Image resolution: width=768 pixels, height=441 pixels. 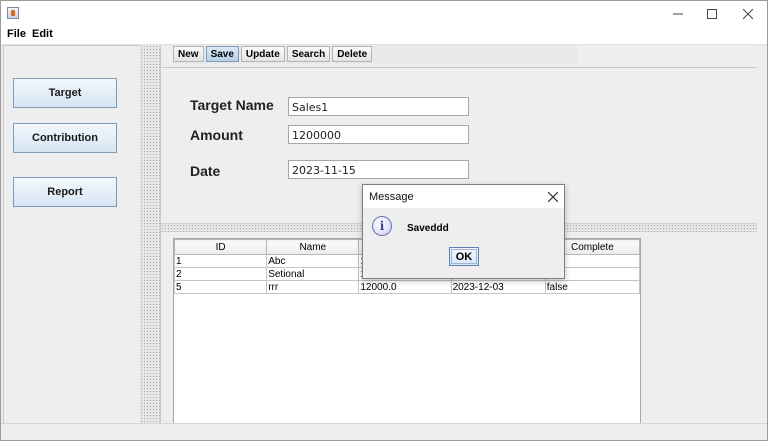 What do you see at coordinates (313, 261) in the screenshot?
I see `table-cell: Abc` at bounding box center [313, 261].